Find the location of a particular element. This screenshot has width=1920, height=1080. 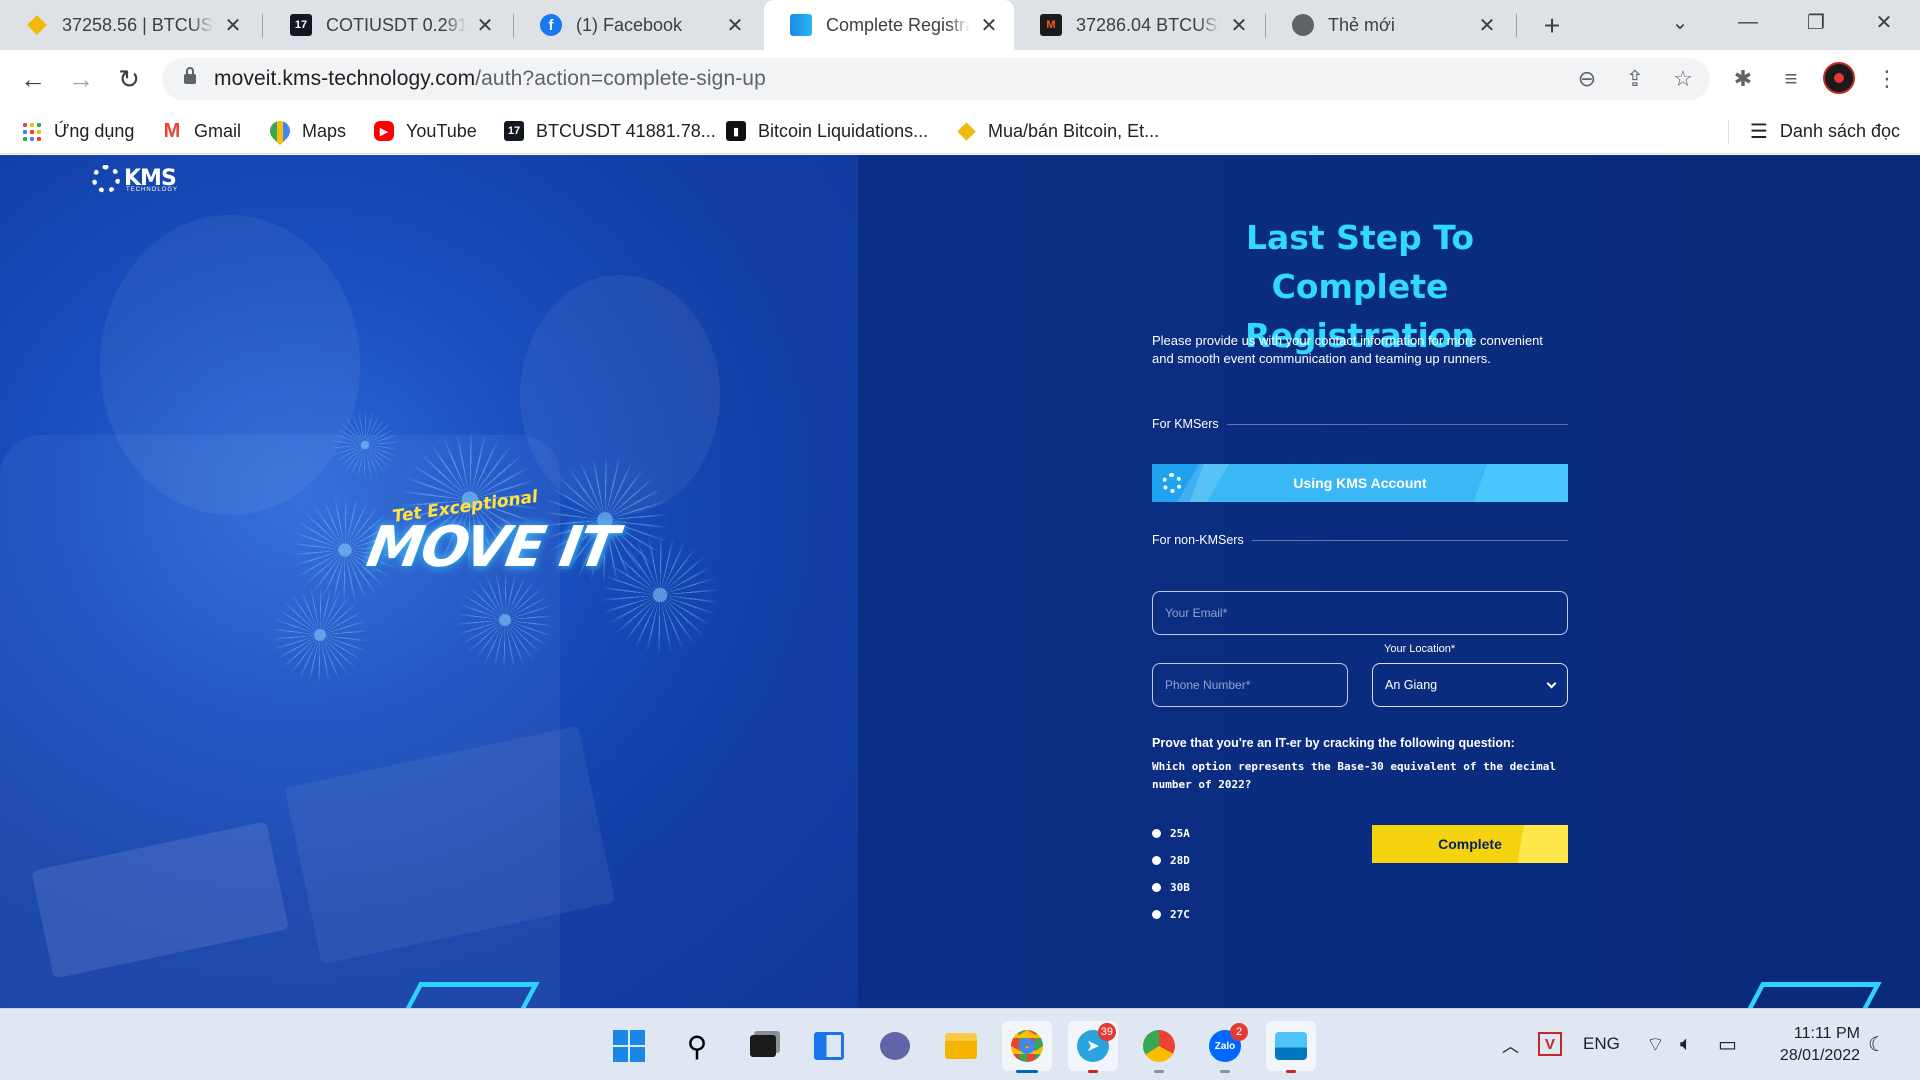

file-explorer-icon is located at coordinates (961, 1046).